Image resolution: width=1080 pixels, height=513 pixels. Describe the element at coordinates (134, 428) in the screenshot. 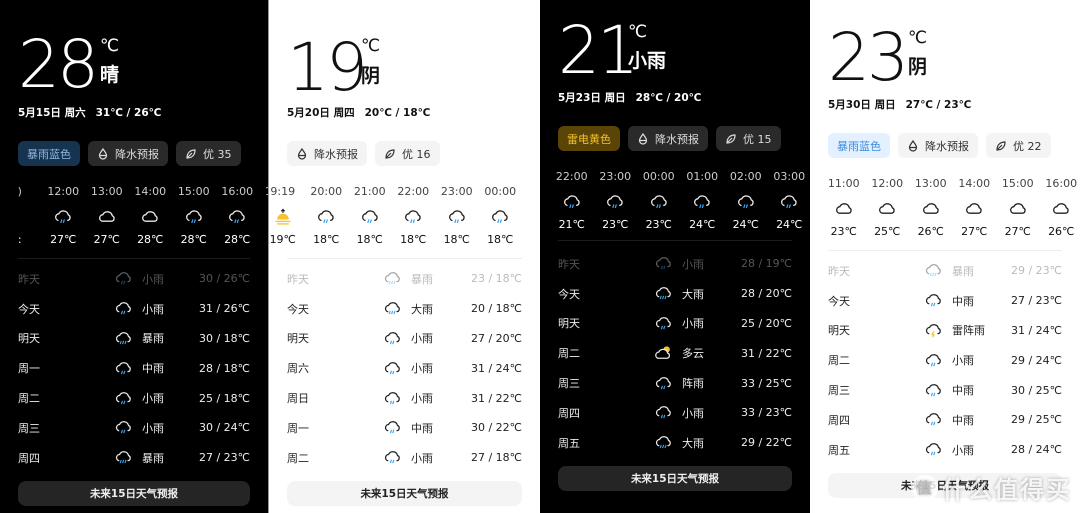

I see `daily-row: 周三 小雨 30 / 24℃` at that location.